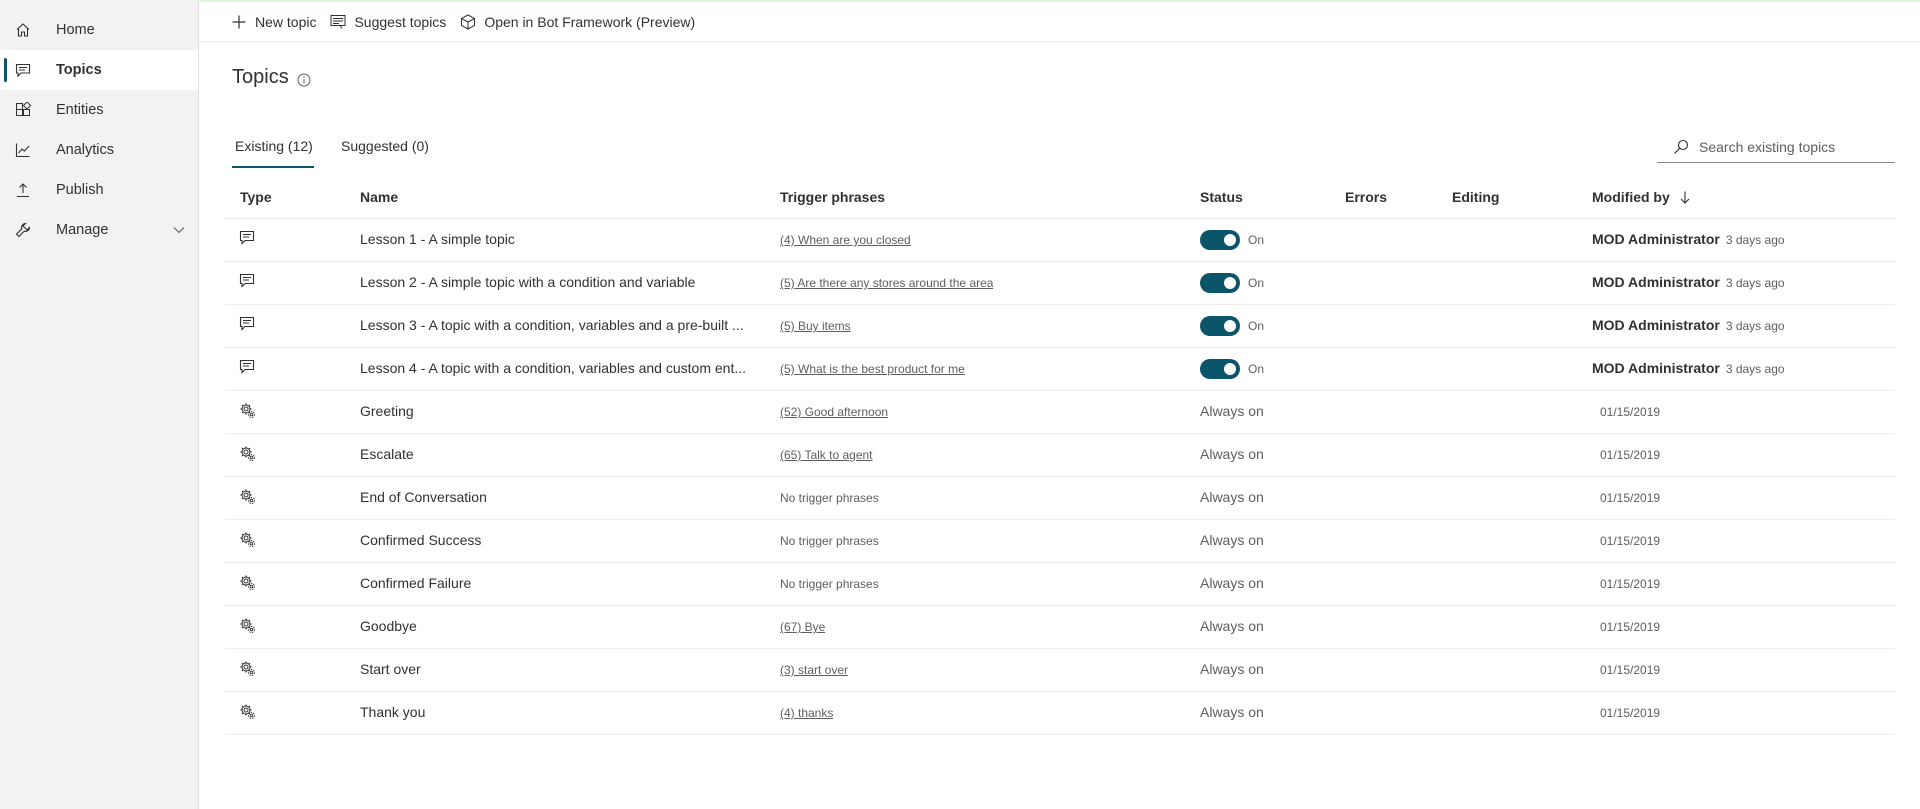 This screenshot has height=809, width=1920. What do you see at coordinates (23, 190) in the screenshot?
I see `publish-icon` at bounding box center [23, 190].